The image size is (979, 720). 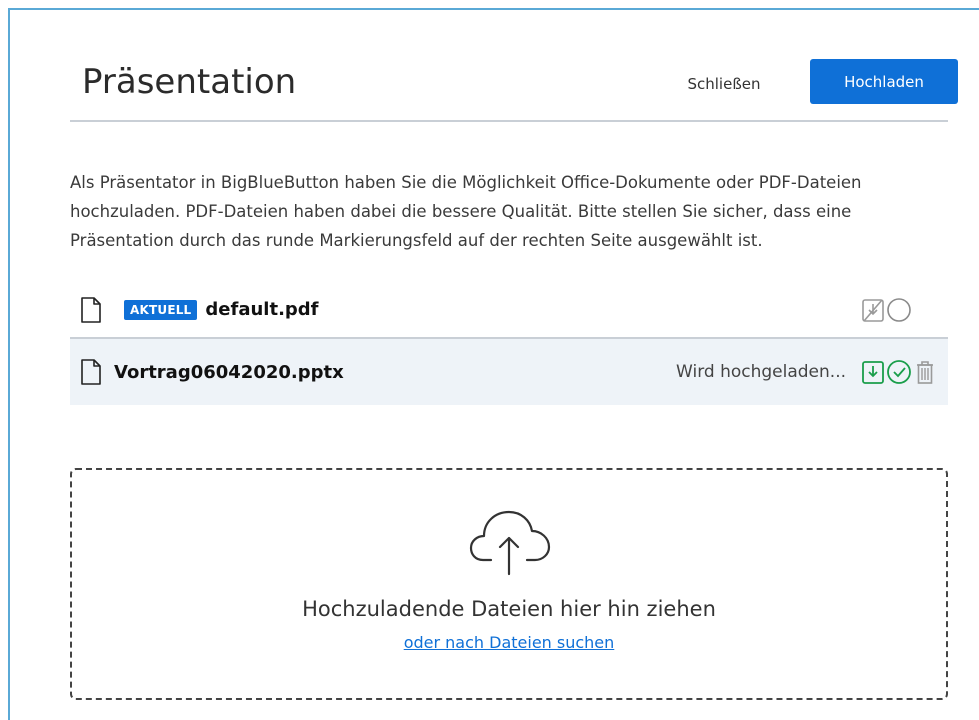 What do you see at coordinates (509, 121) in the screenshot?
I see `header-divider` at bounding box center [509, 121].